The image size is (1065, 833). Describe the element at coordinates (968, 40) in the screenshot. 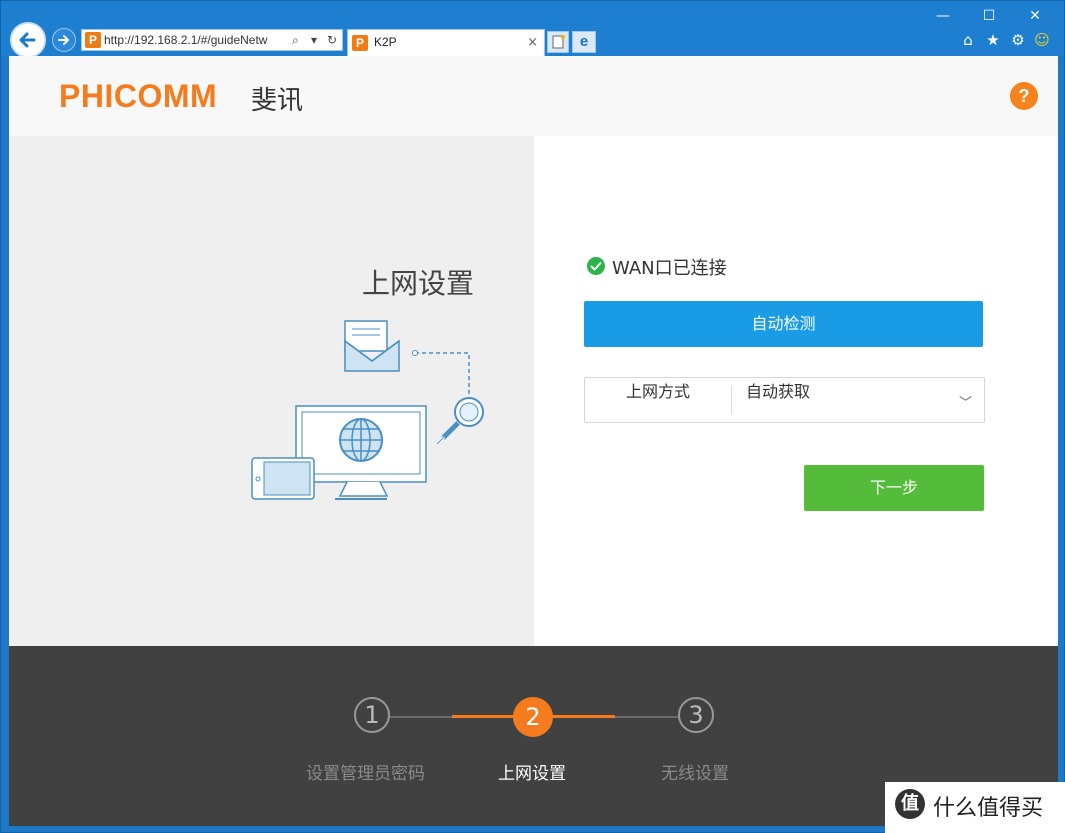

I see `home-icon: ⌂` at that location.